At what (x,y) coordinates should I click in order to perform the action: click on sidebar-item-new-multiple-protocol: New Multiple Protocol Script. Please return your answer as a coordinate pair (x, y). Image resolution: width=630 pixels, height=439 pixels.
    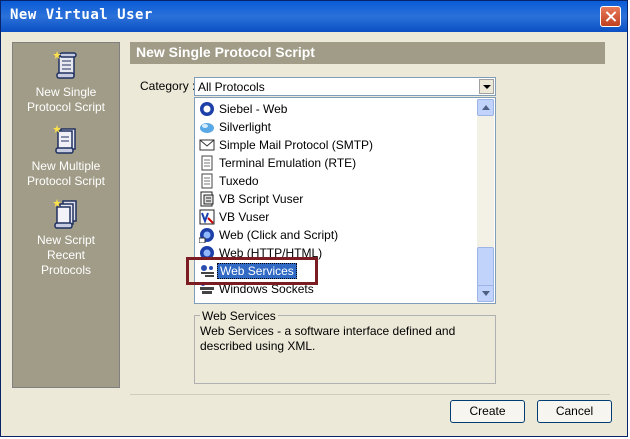
    Looking at the image, I should click on (66, 157).